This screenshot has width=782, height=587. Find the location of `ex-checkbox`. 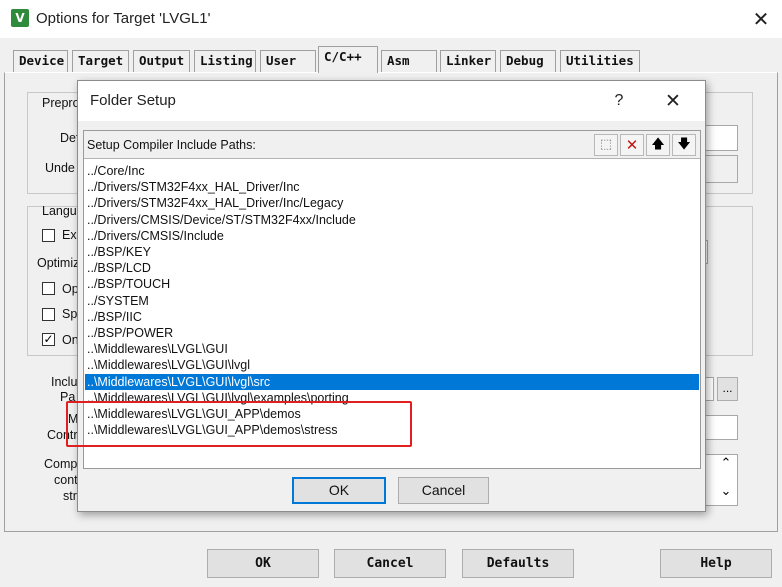

ex-checkbox is located at coordinates (48, 235).